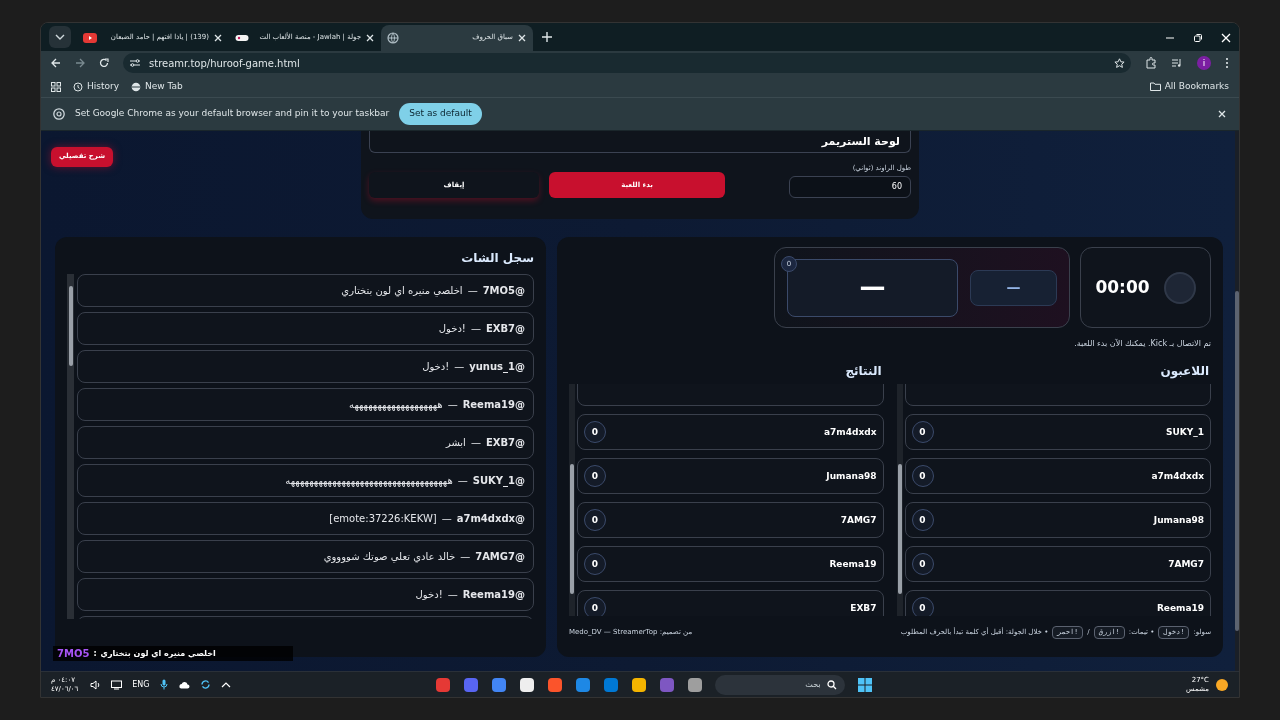  Describe the element at coordinates (497, 259) in the screenshot. I see `panel-heading: سجل الشات` at that location.